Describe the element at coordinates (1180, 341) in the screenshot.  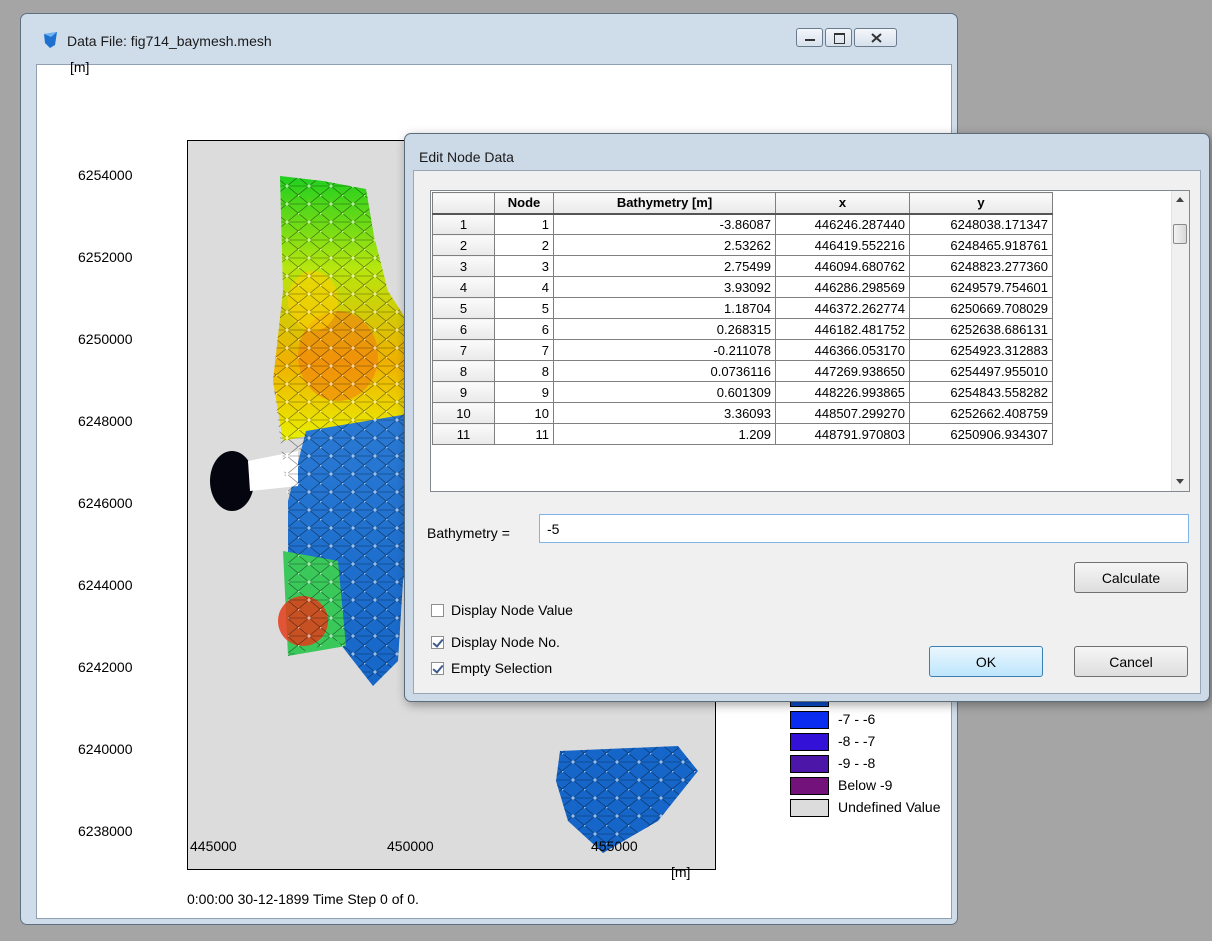
I see `grid-scrollbar` at that location.